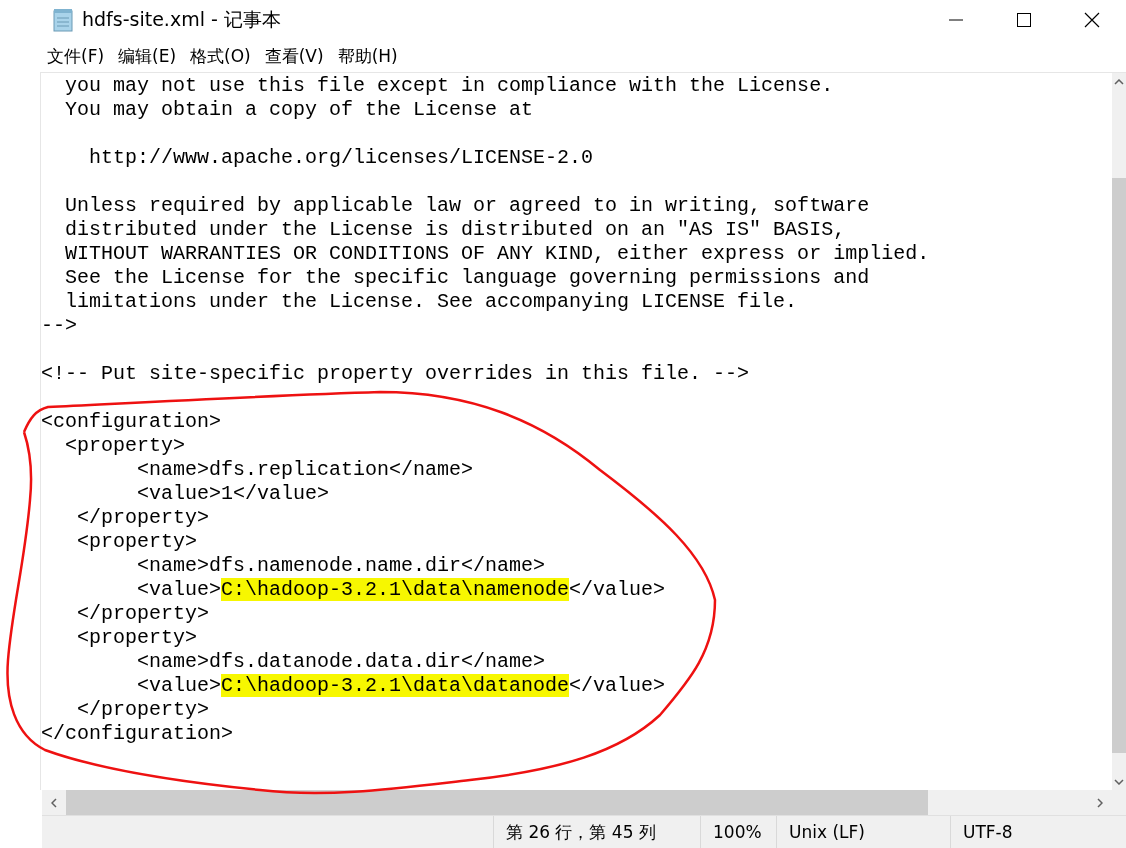 The height and width of the screenshot is (848, 1126). What do you see at coordinates (305, 470) in the screenshot?
I see `code-line: <name>dfs.replication</name>` at bounding box center [305, 470].